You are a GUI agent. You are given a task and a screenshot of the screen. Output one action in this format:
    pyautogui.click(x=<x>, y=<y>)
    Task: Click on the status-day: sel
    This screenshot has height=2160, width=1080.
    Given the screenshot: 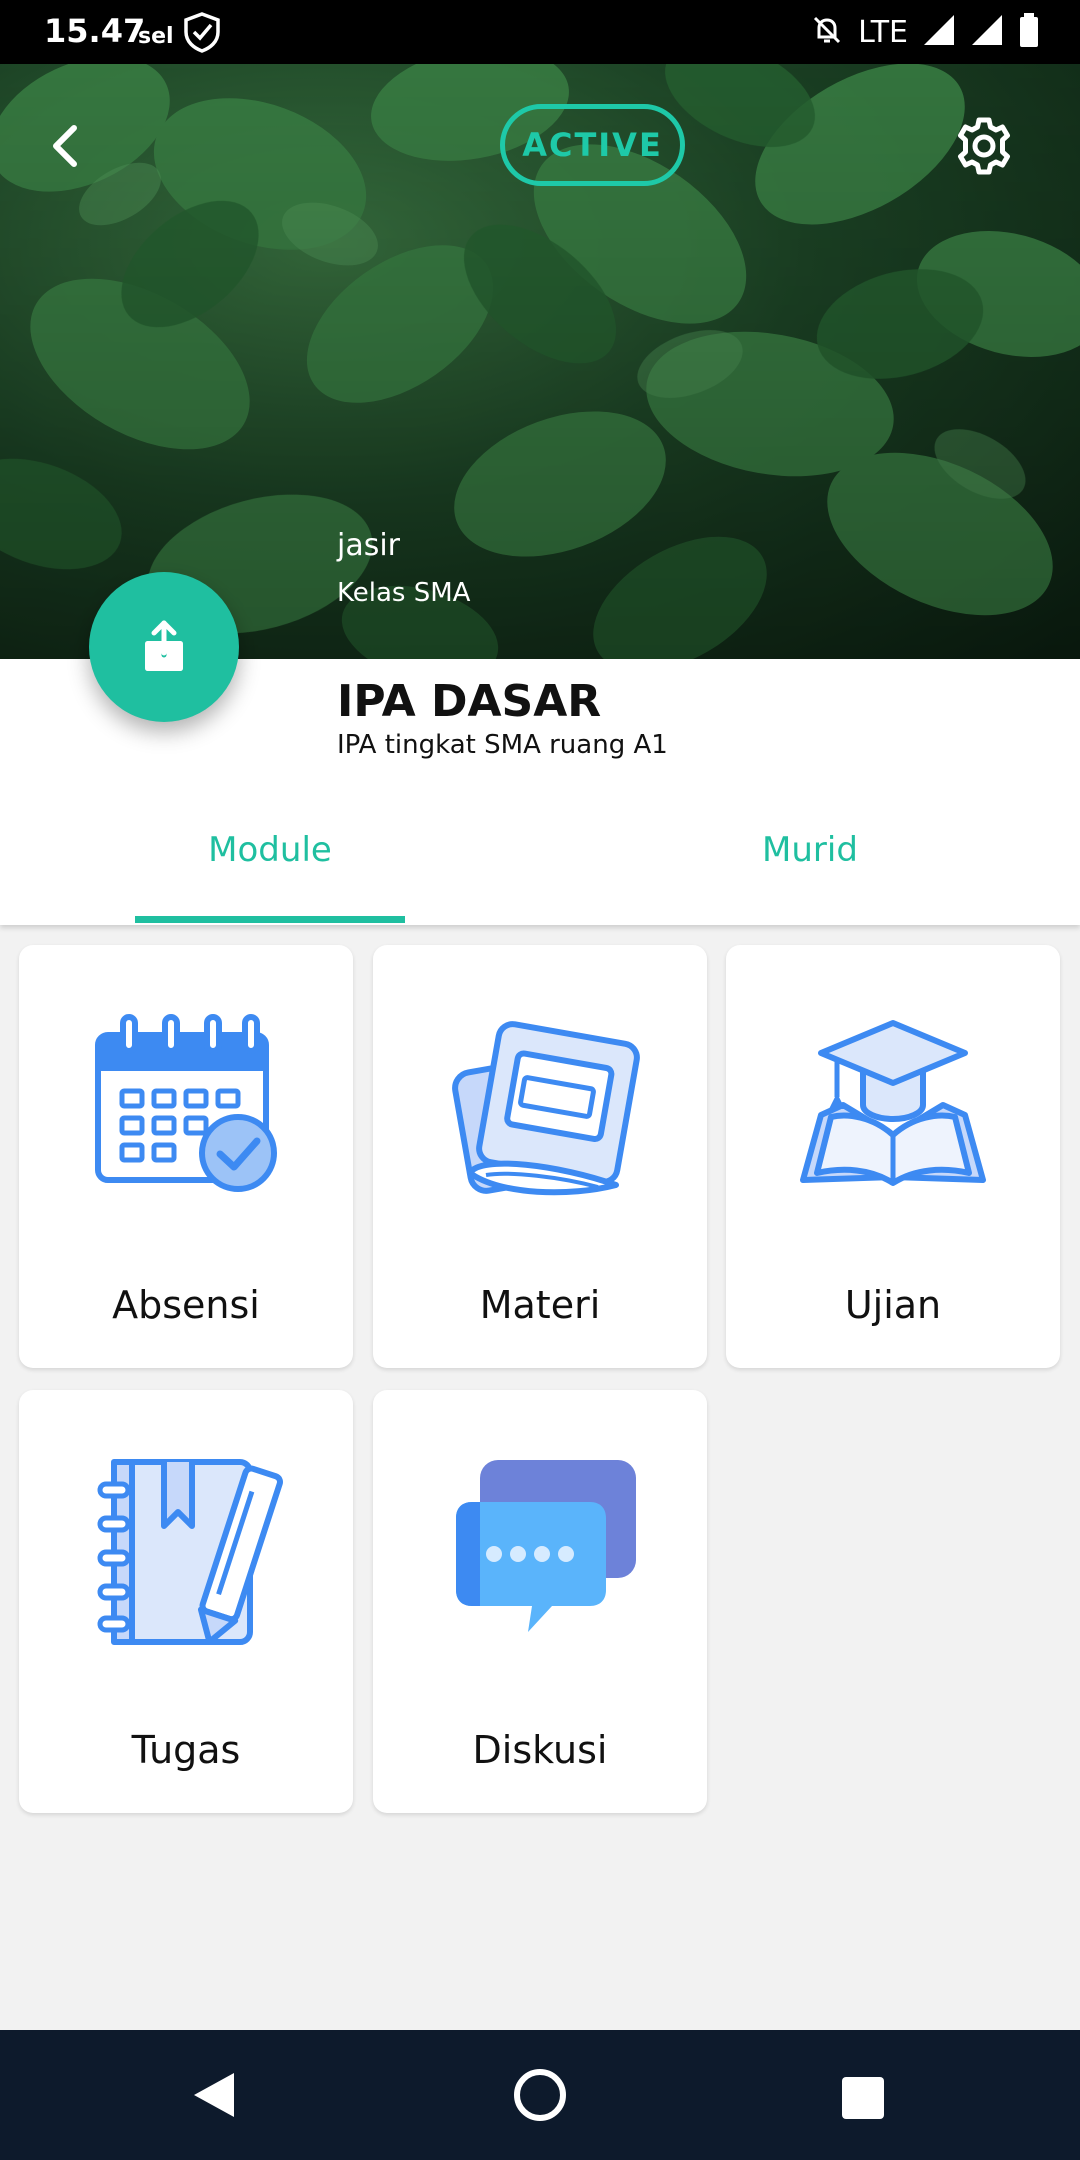 What is the action you would take?
    pyautogui.click(x=156, y=36)
    